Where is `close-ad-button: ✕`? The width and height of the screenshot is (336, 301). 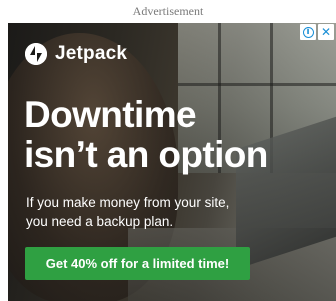 close-ad-button: ✕ is located at coordinates (326, 32).